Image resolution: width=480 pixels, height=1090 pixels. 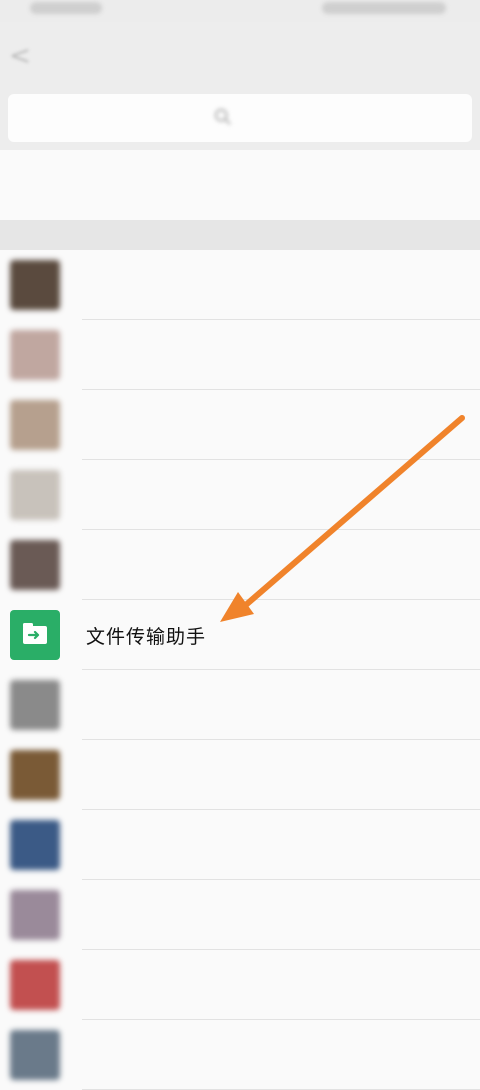 I want to click on search-area, so click(x=240, y=120).